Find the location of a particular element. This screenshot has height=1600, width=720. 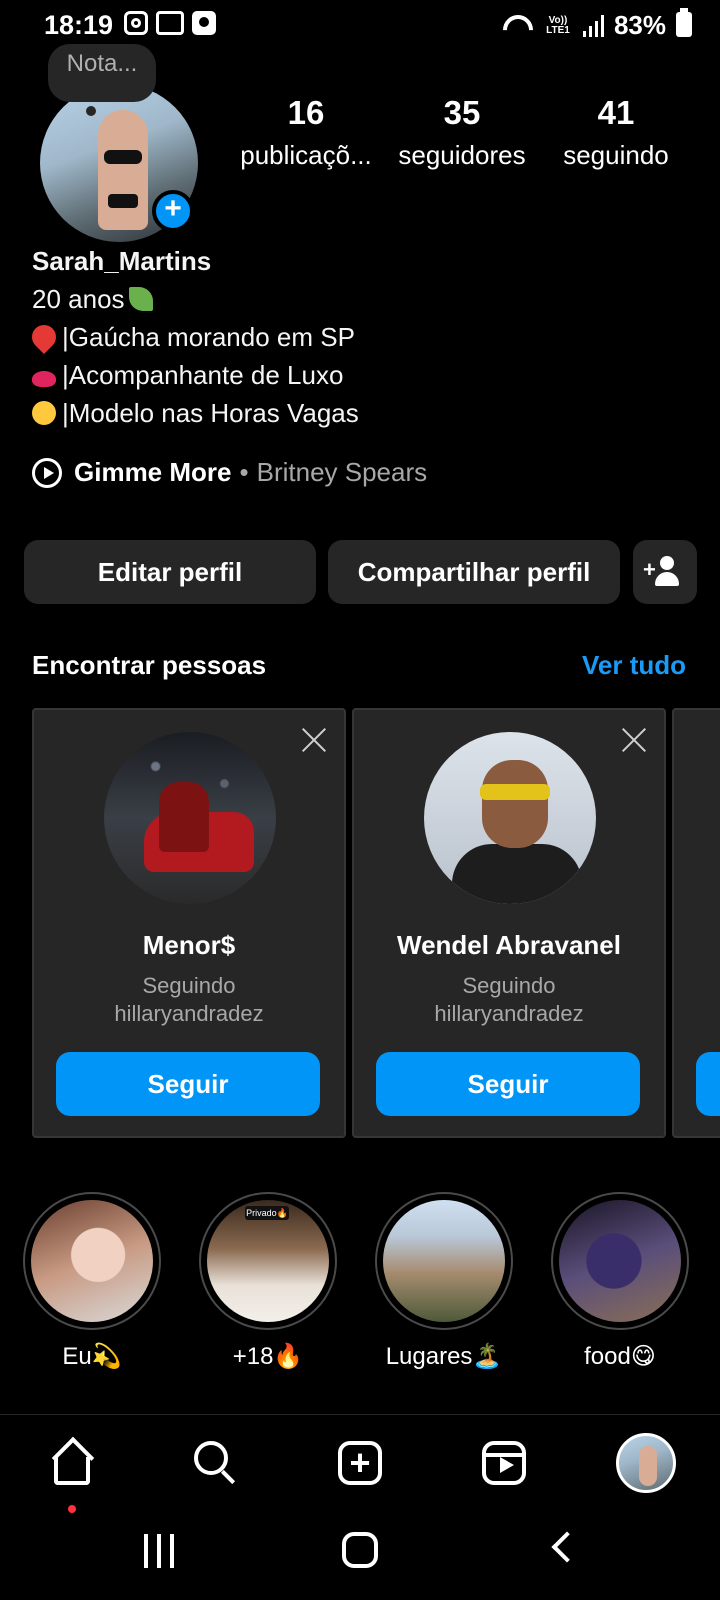

notification-dot is located at coordinates (72, 1509).